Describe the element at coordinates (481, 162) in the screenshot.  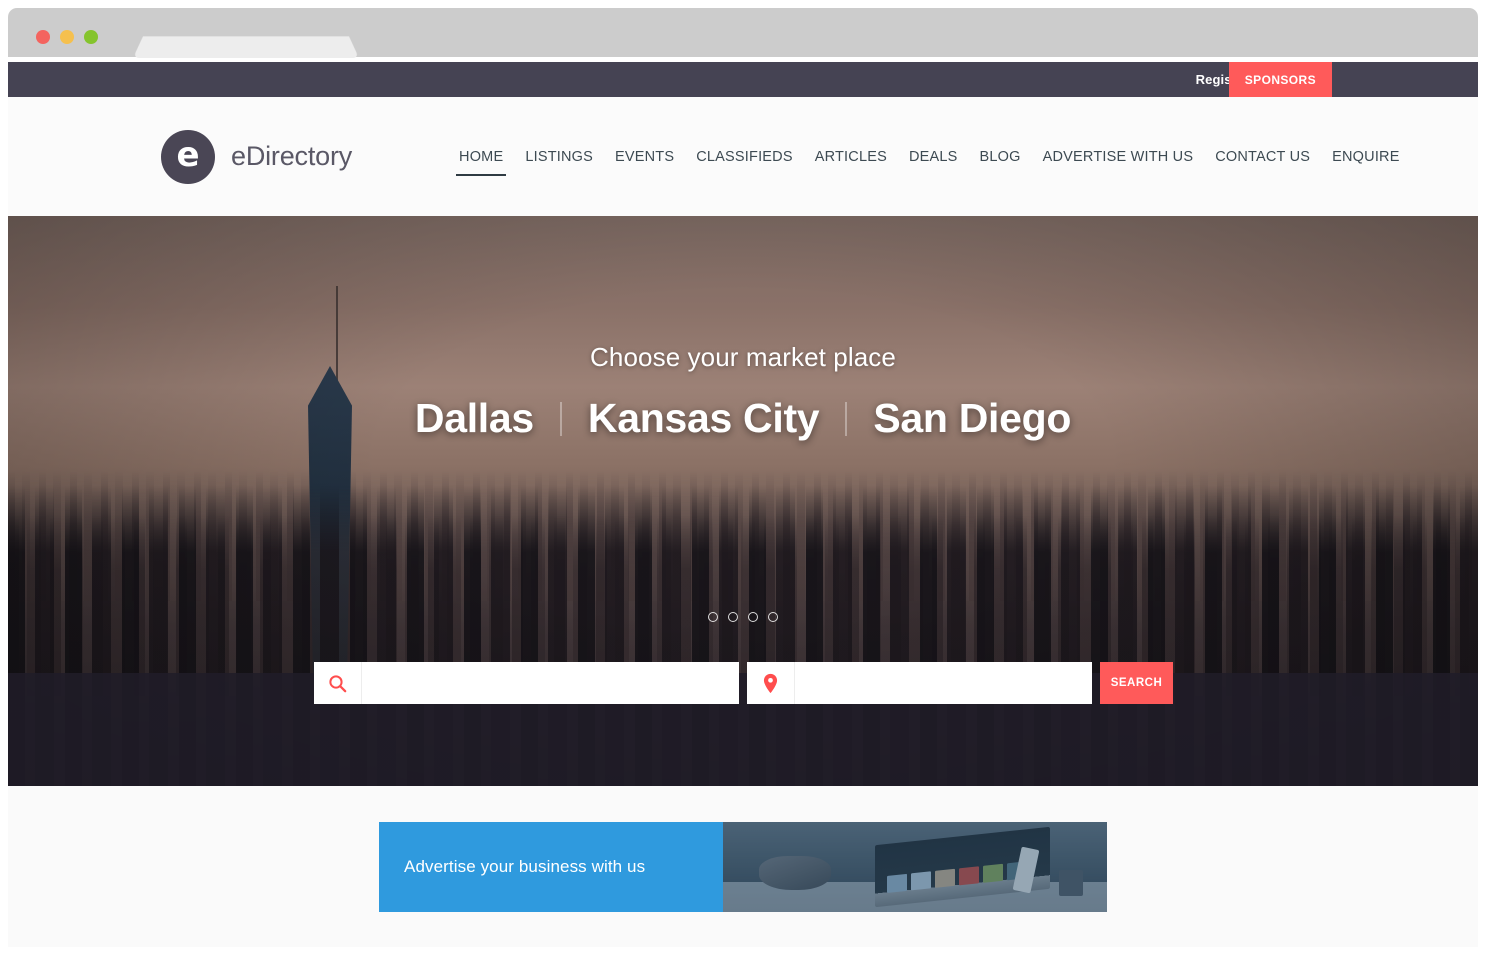
I see `nav-item-home: HOME` at that location.